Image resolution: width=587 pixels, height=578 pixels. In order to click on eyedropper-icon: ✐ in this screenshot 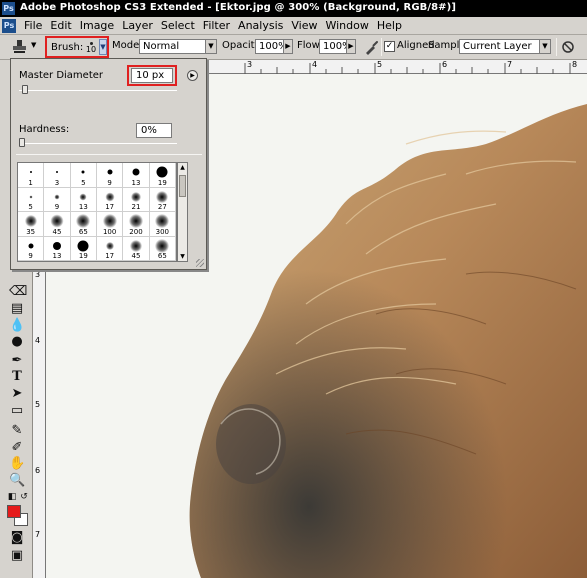, I will do `click(17, 448)`.